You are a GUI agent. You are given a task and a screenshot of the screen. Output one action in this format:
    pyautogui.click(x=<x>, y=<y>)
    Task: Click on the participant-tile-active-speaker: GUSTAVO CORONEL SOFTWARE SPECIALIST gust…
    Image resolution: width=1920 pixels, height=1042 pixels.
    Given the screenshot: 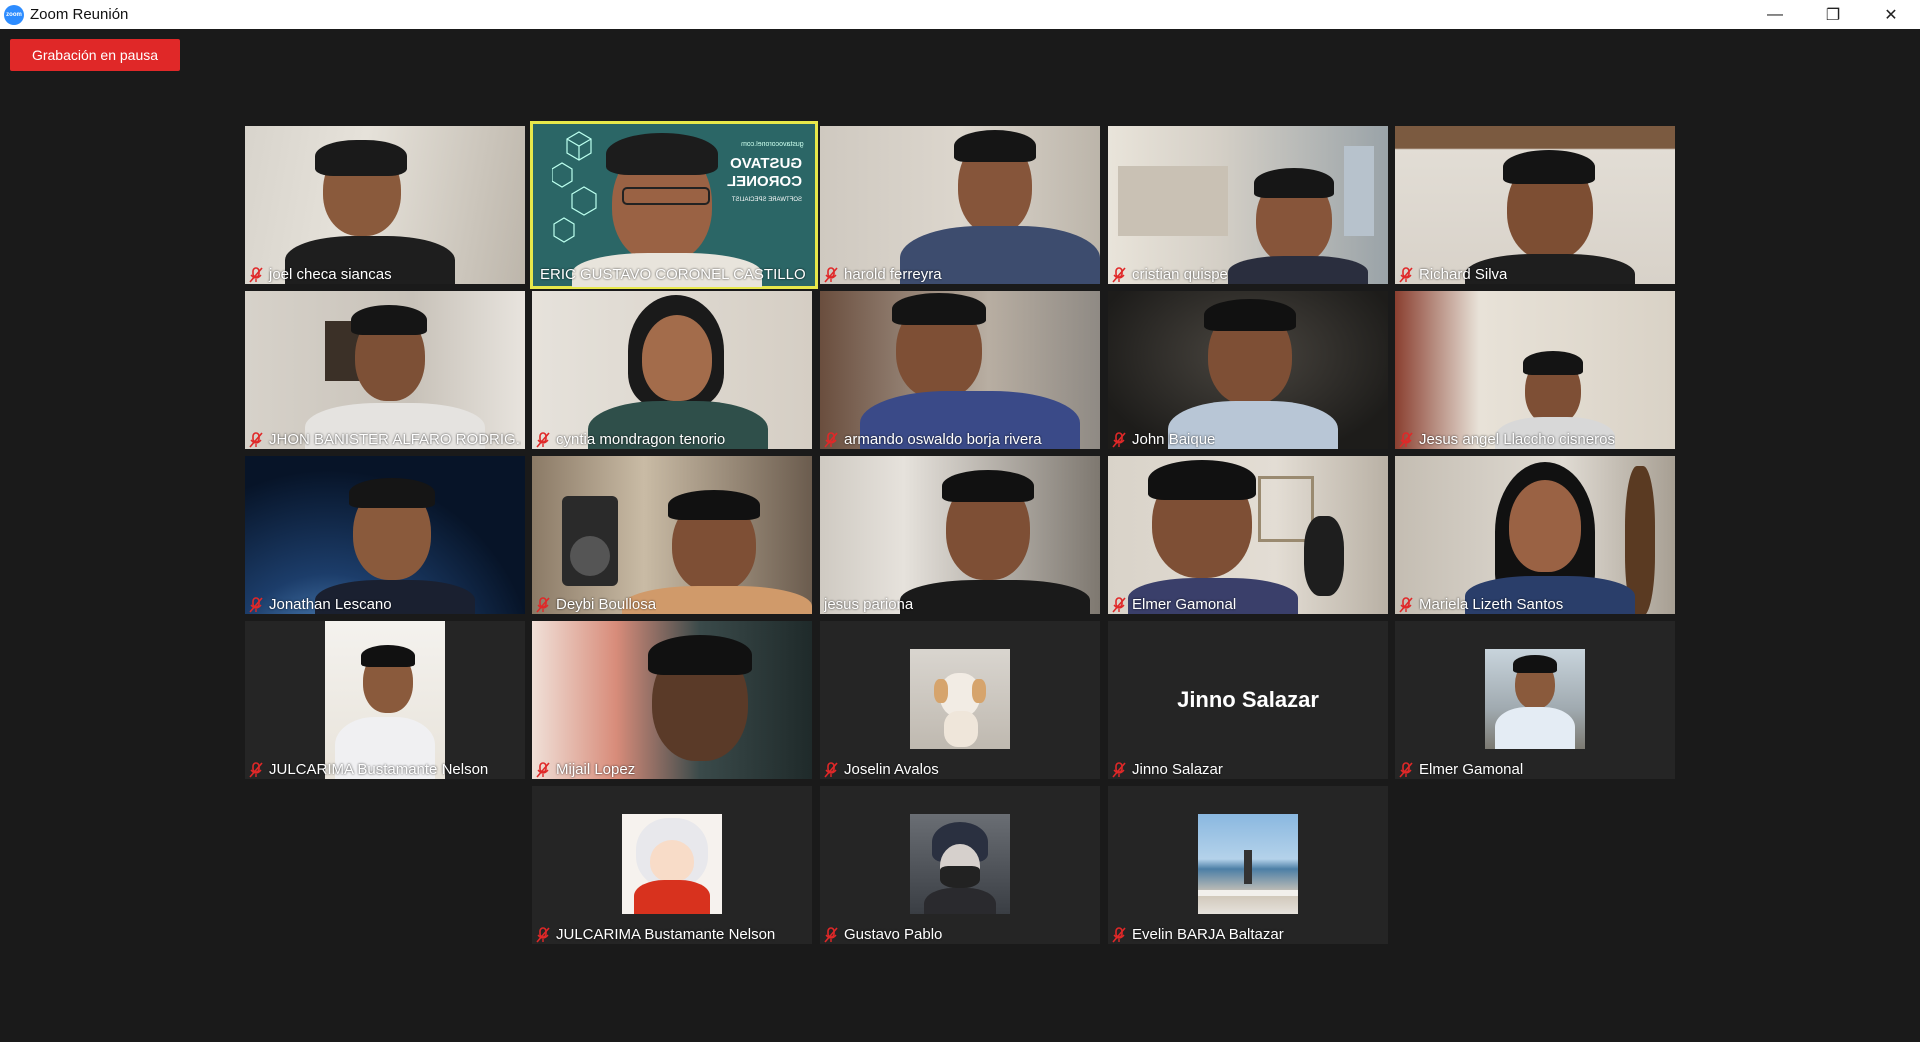 What is the action you would take?
    pyautogui.click(x=674, y=205)
    